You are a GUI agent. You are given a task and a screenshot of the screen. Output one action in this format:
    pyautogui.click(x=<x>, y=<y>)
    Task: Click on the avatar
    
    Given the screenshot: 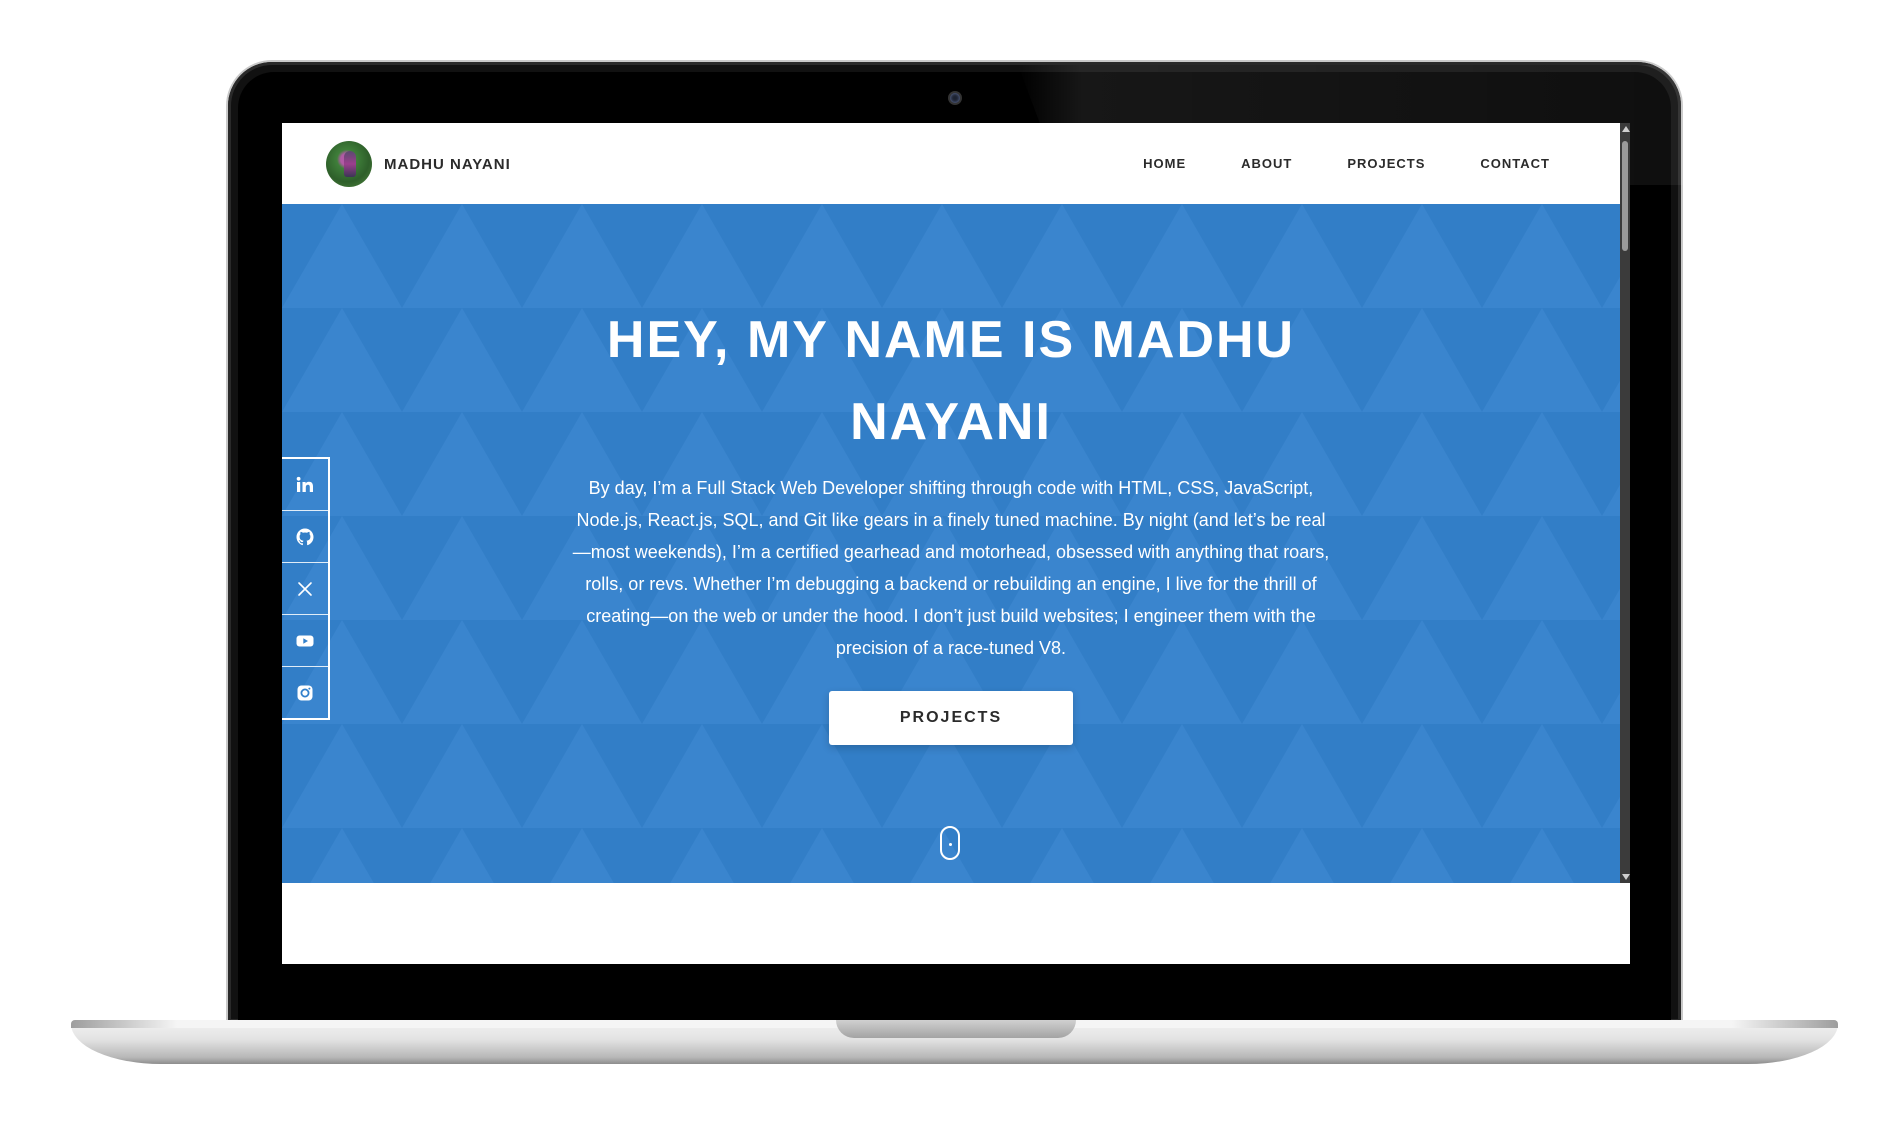 What is the action you would take?
    pyautogui.click(x=349, y=164)
    